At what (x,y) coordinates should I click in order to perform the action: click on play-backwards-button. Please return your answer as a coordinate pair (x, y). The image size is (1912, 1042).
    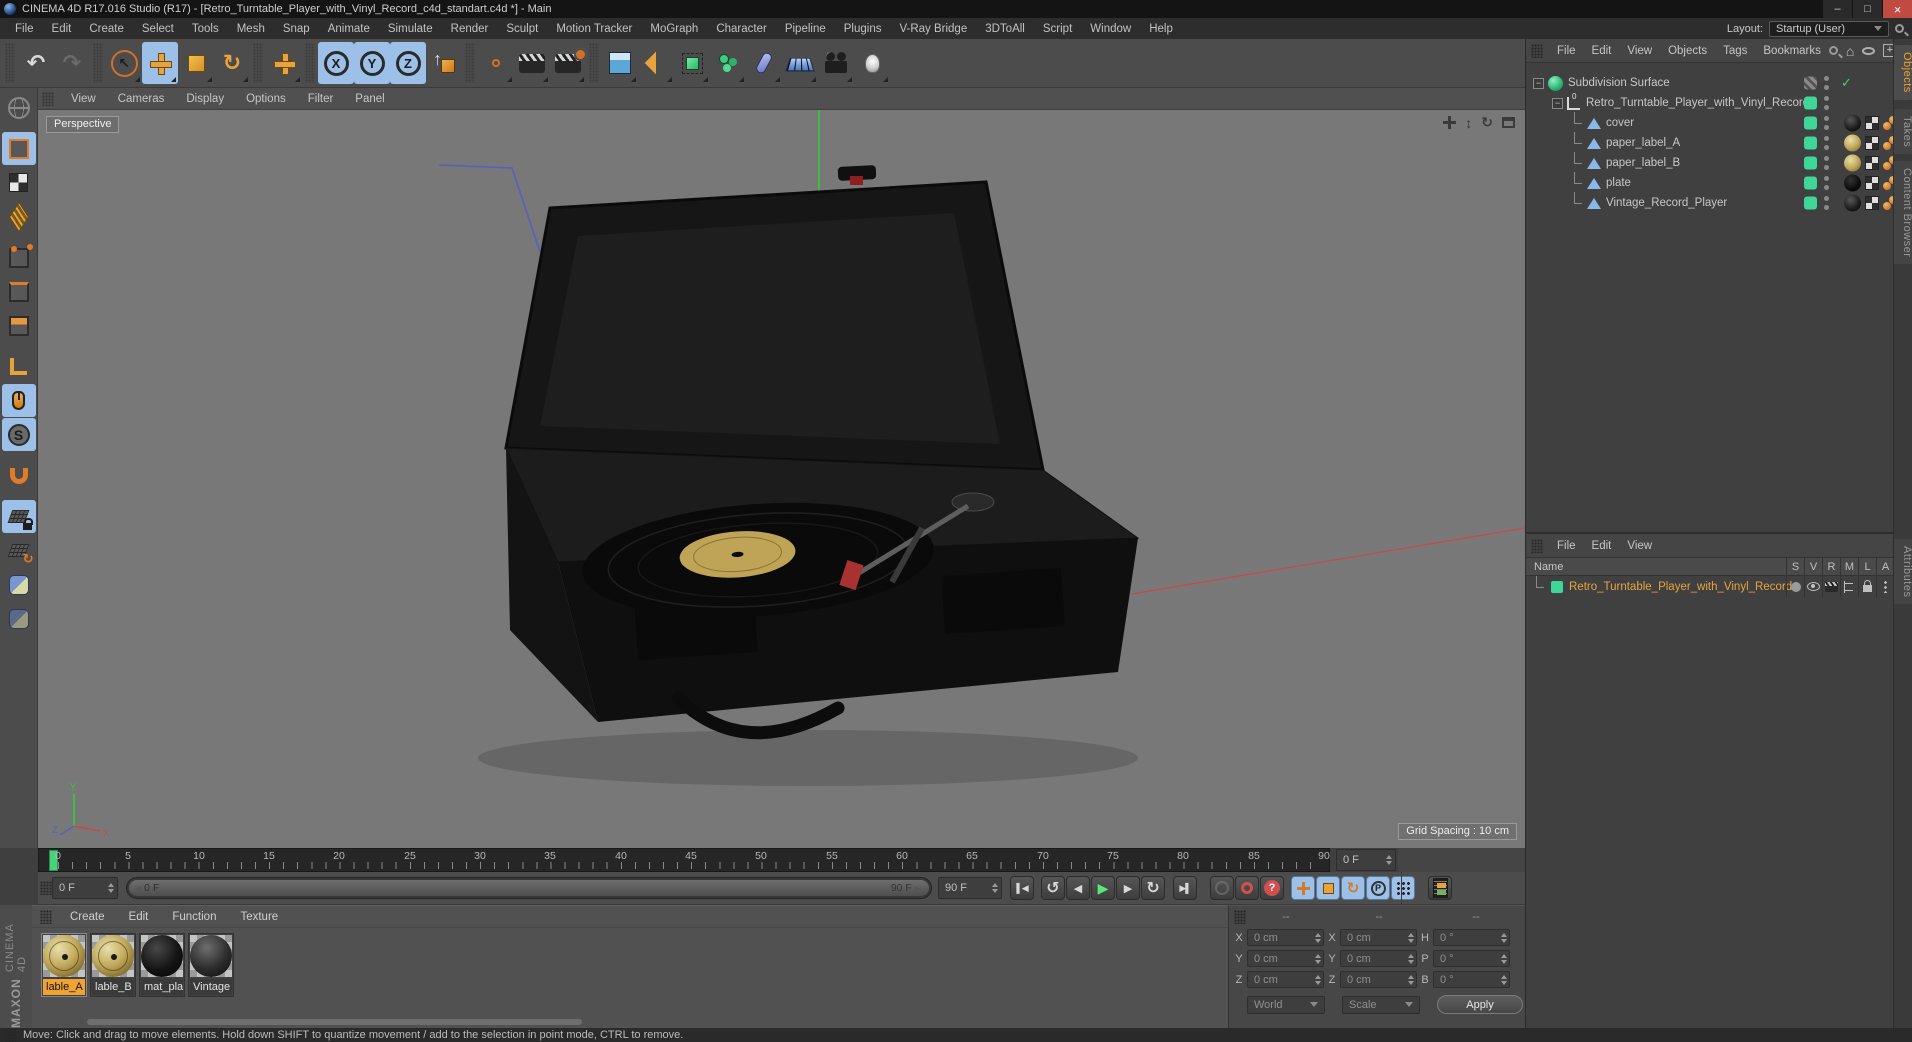
    Looking at the image, I should click on (1053, 888).